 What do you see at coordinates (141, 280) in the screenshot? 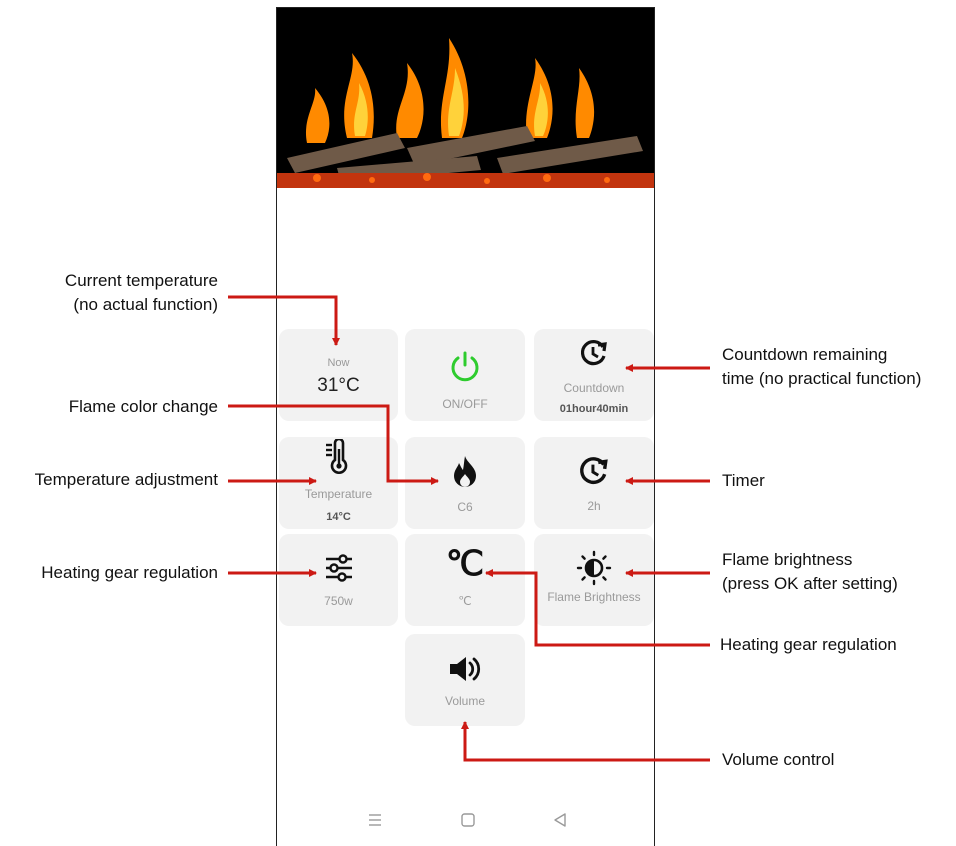
I see `annotation-current-temp-line1: Current temperature` at bounding box center [141, 280].